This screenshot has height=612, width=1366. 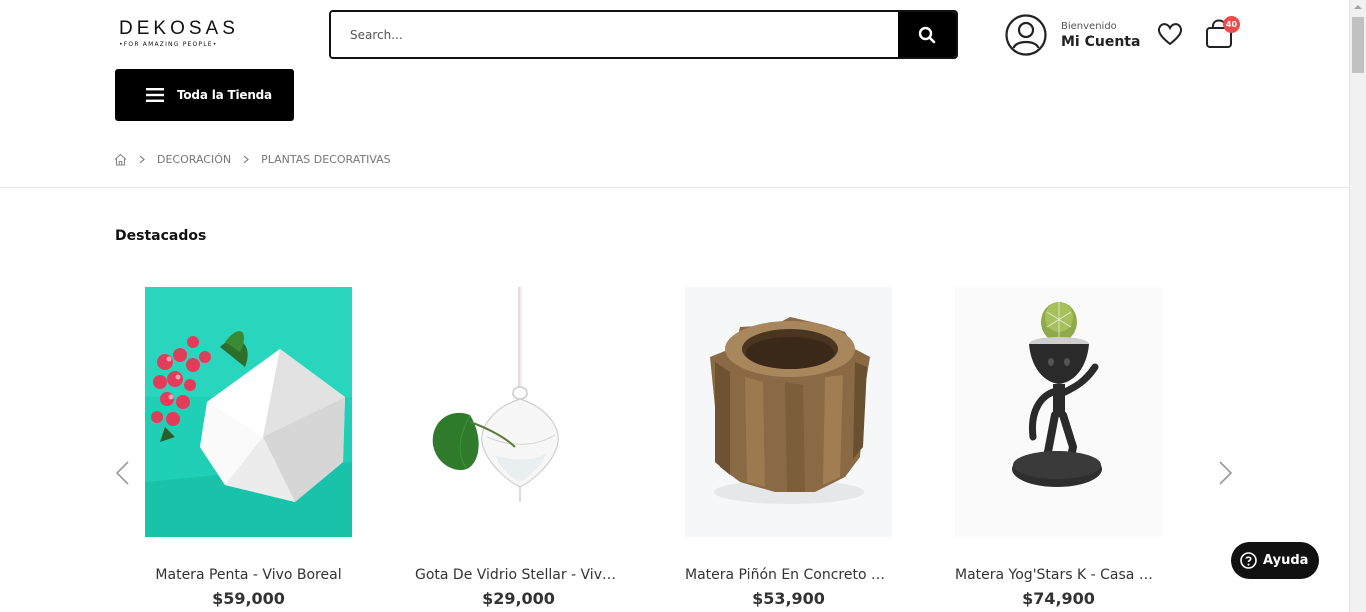 I want to click on breadcrumb: DECORACIÓN PLANTAS DECORATIVAS, so click(x=252, y=159).